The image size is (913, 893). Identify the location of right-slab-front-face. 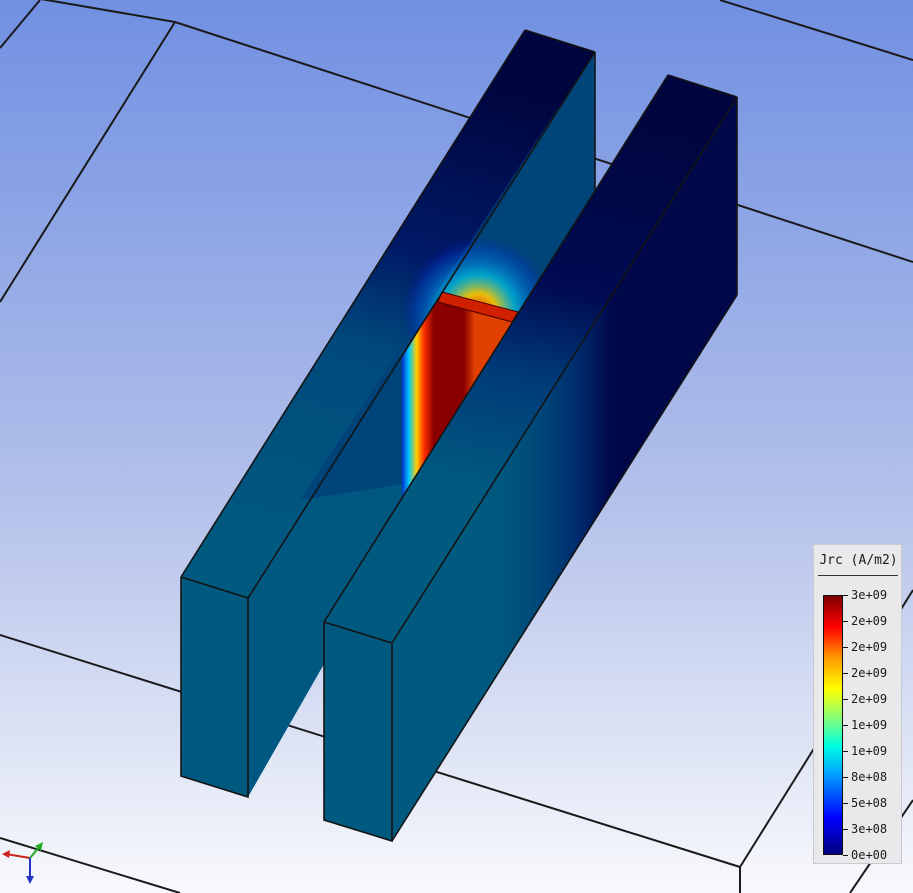
(358, 731).